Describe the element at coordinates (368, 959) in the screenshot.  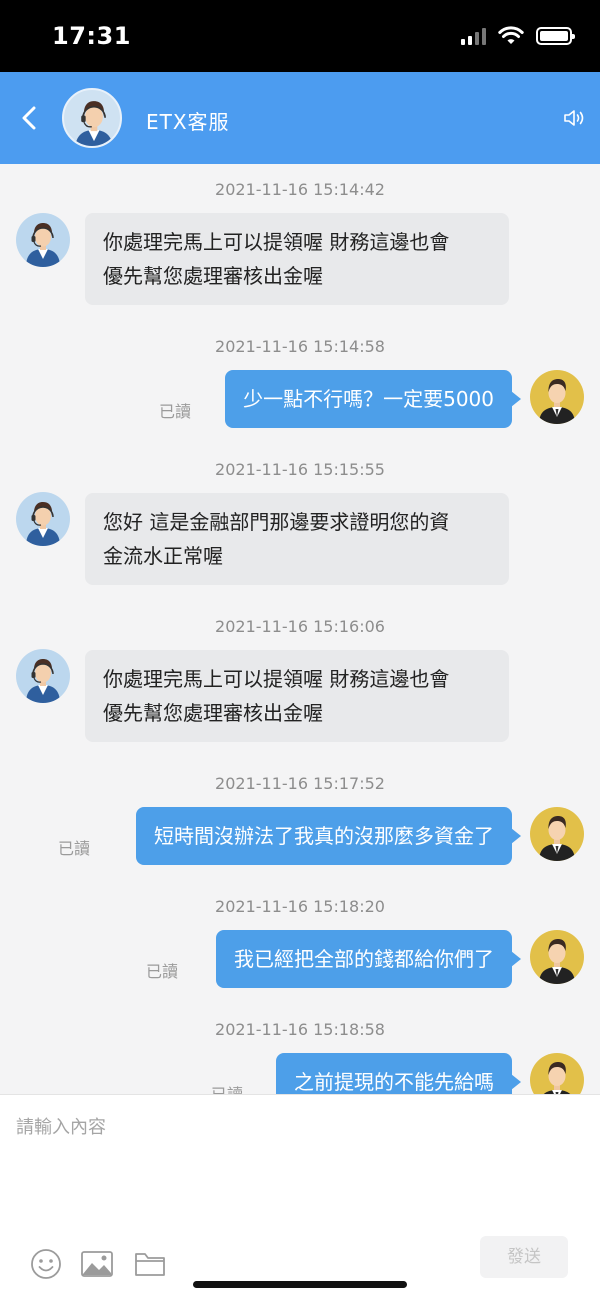
I see `user-message-bubble: 我已經把全部的錢都給你們了` at that location.